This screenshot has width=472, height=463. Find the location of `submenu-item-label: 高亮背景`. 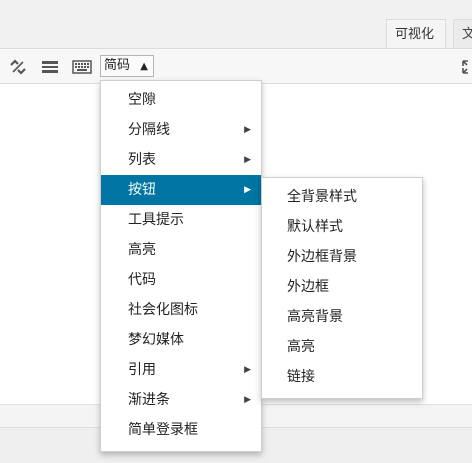

submenu-item-label: 高亮背景 is located at coordinates (315, 317).